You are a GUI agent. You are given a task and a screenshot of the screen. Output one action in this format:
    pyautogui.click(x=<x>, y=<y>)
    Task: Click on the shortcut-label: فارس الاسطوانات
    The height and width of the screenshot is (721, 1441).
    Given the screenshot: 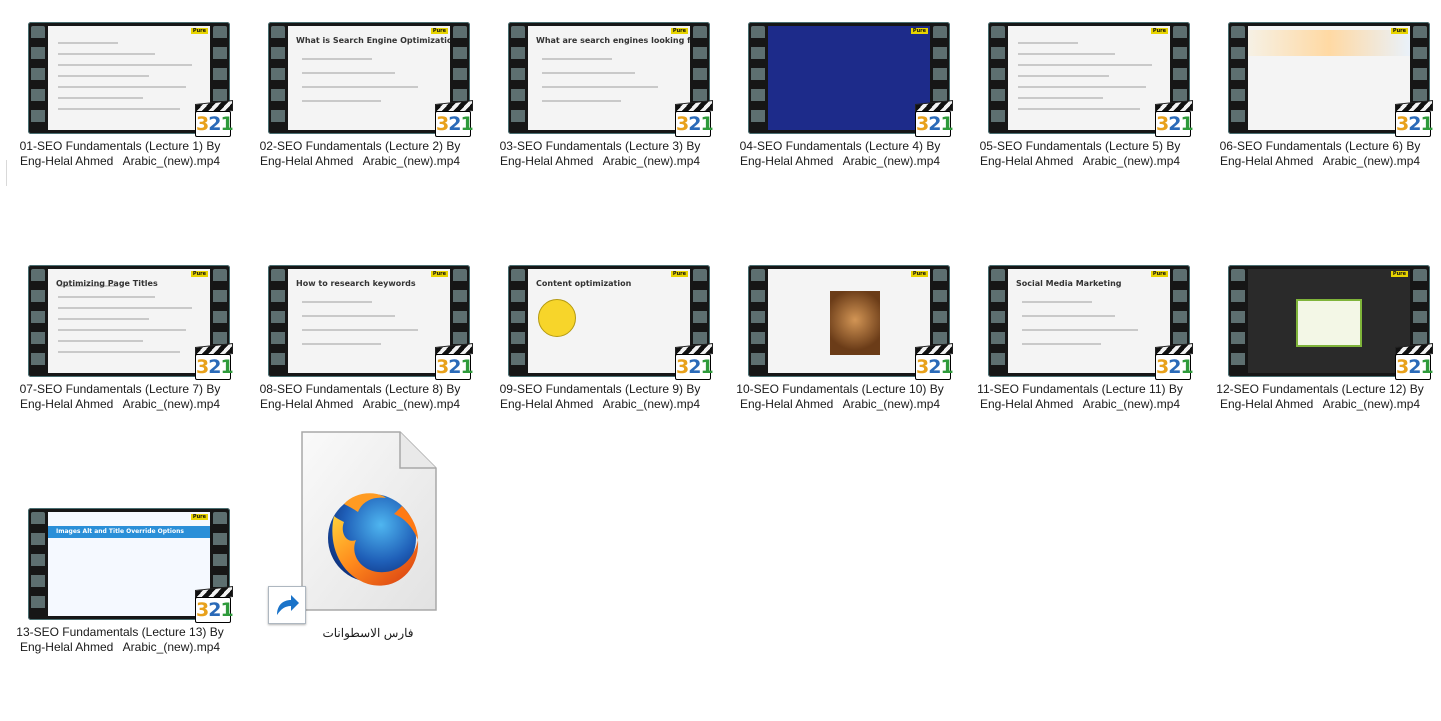 What is the action you would take?
    pyautogui.click(x=368, y=633)
    